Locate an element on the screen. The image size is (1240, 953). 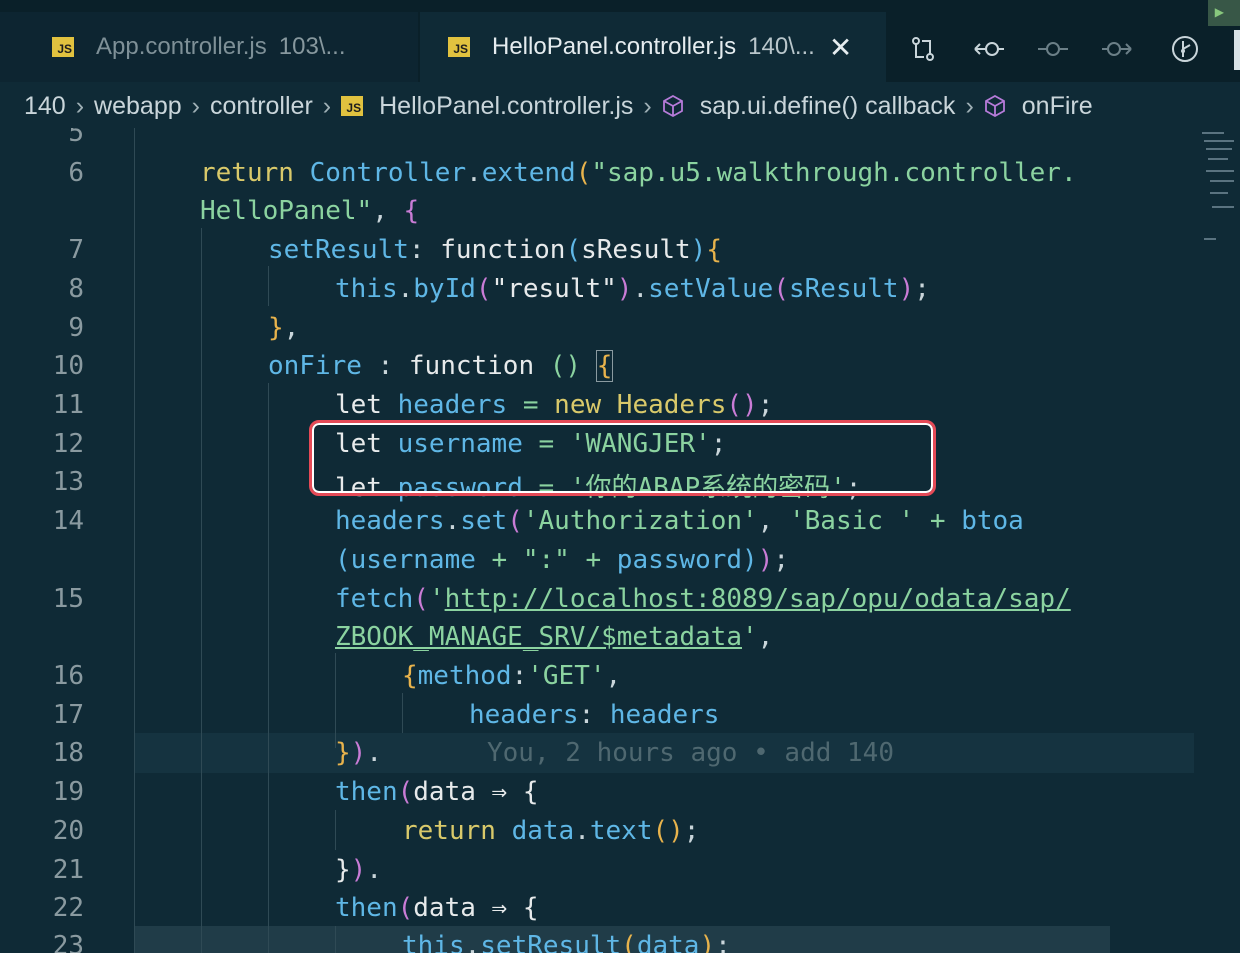
next-change-icon is located at coordinates (1116, 49).